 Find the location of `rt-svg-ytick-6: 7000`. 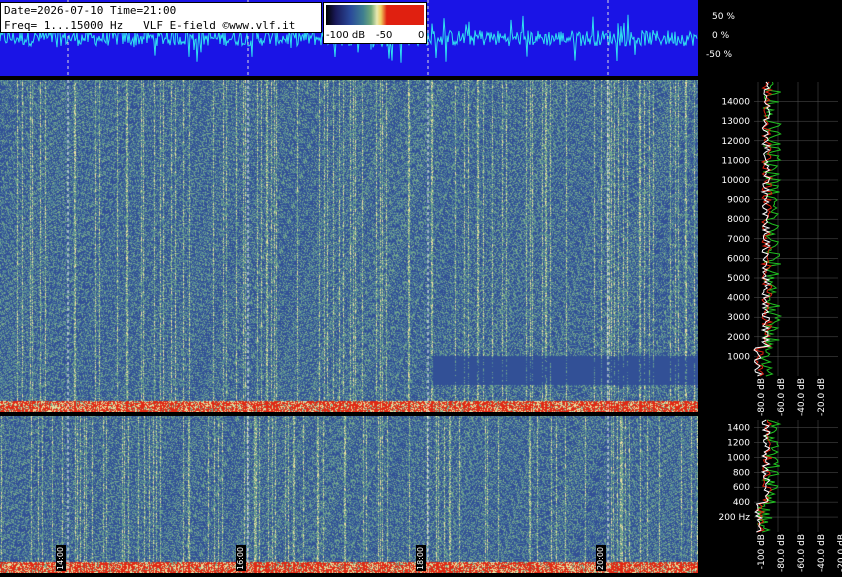

rt-svg-ytick-6: 7000 is located at coordinates (738, 240).